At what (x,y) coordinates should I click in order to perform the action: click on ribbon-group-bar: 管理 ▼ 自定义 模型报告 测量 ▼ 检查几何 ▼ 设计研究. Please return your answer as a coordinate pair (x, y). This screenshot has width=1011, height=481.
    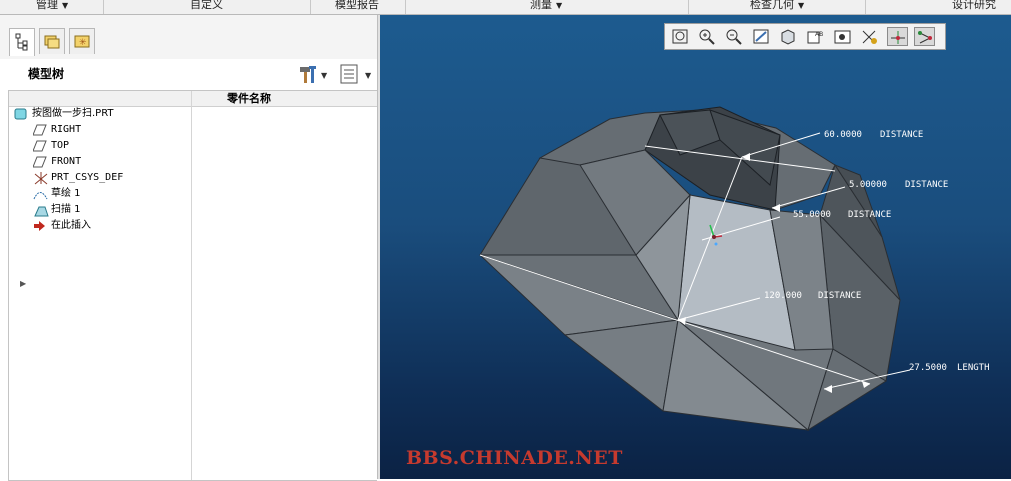
    Looking at the image, I should click on (505, 7).